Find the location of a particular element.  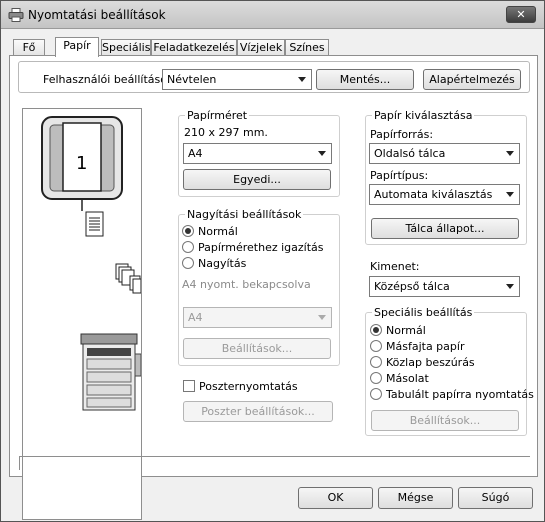

paper-type-select: Automata kiválasztás is located at coordinates (444, 194).